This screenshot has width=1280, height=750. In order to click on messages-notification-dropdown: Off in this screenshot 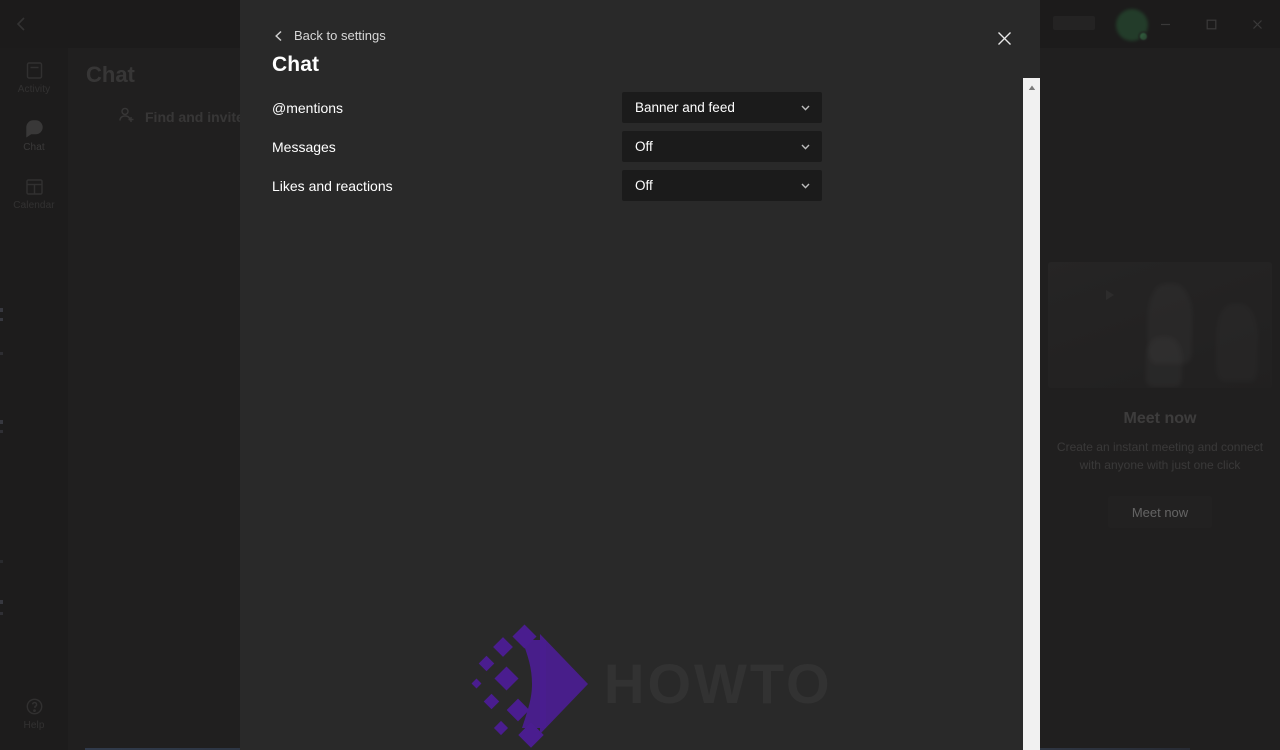, I will do `click(722, 146)`.